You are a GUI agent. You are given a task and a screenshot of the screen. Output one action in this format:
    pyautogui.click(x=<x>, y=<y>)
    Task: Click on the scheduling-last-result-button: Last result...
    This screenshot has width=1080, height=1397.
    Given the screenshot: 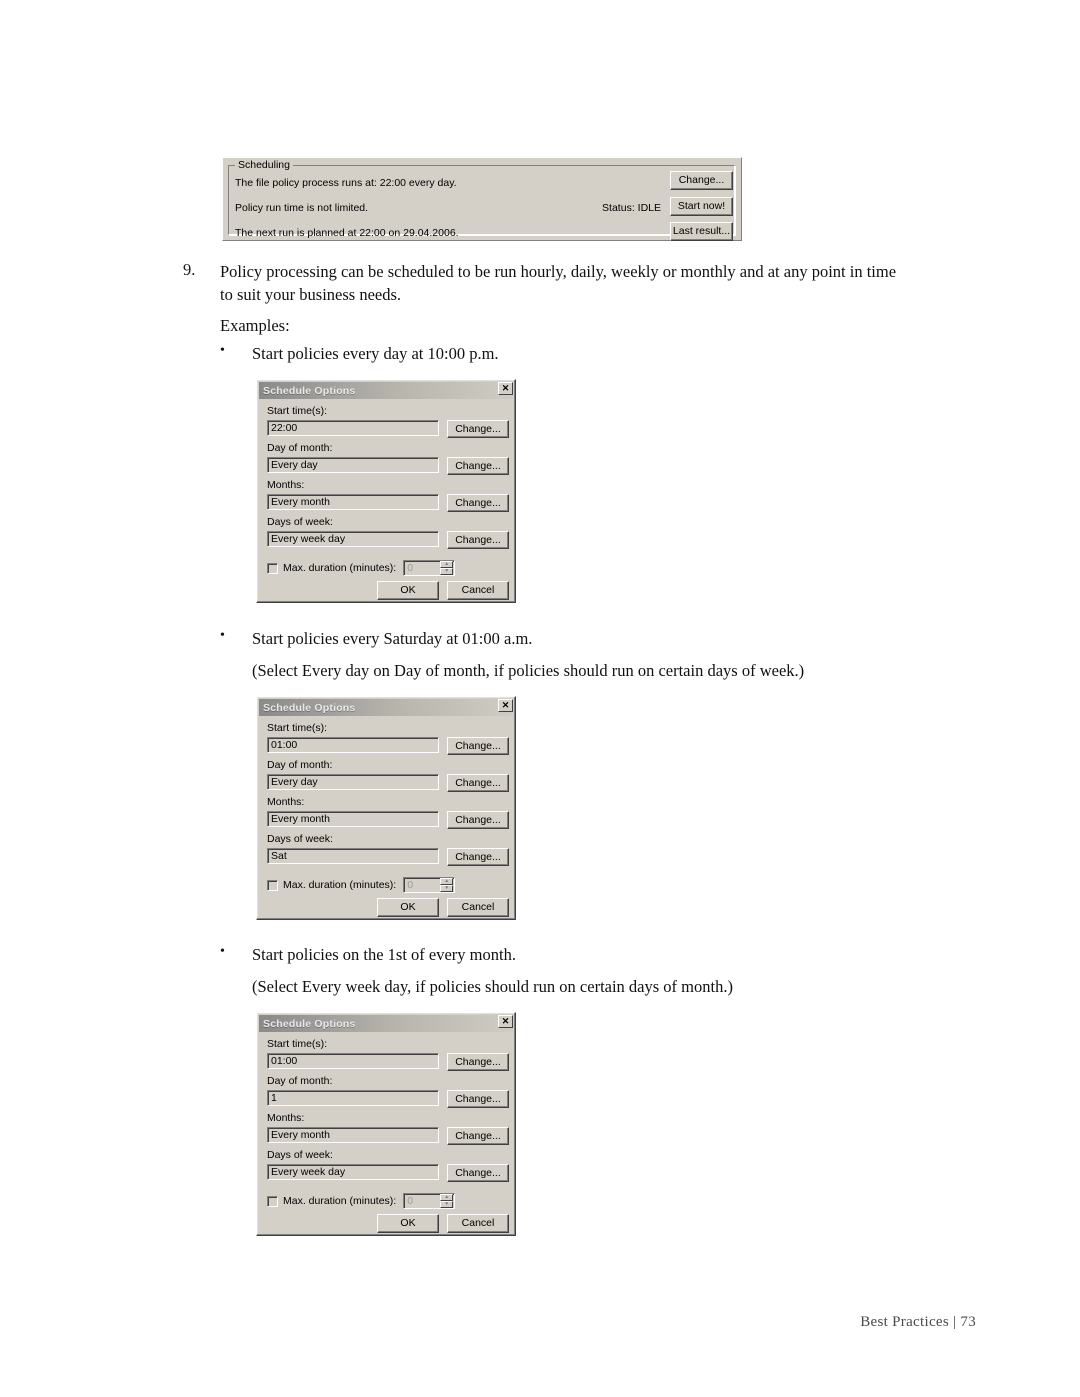 What is the action you would take?
    pyautogui.click(x=701, y=231)
    